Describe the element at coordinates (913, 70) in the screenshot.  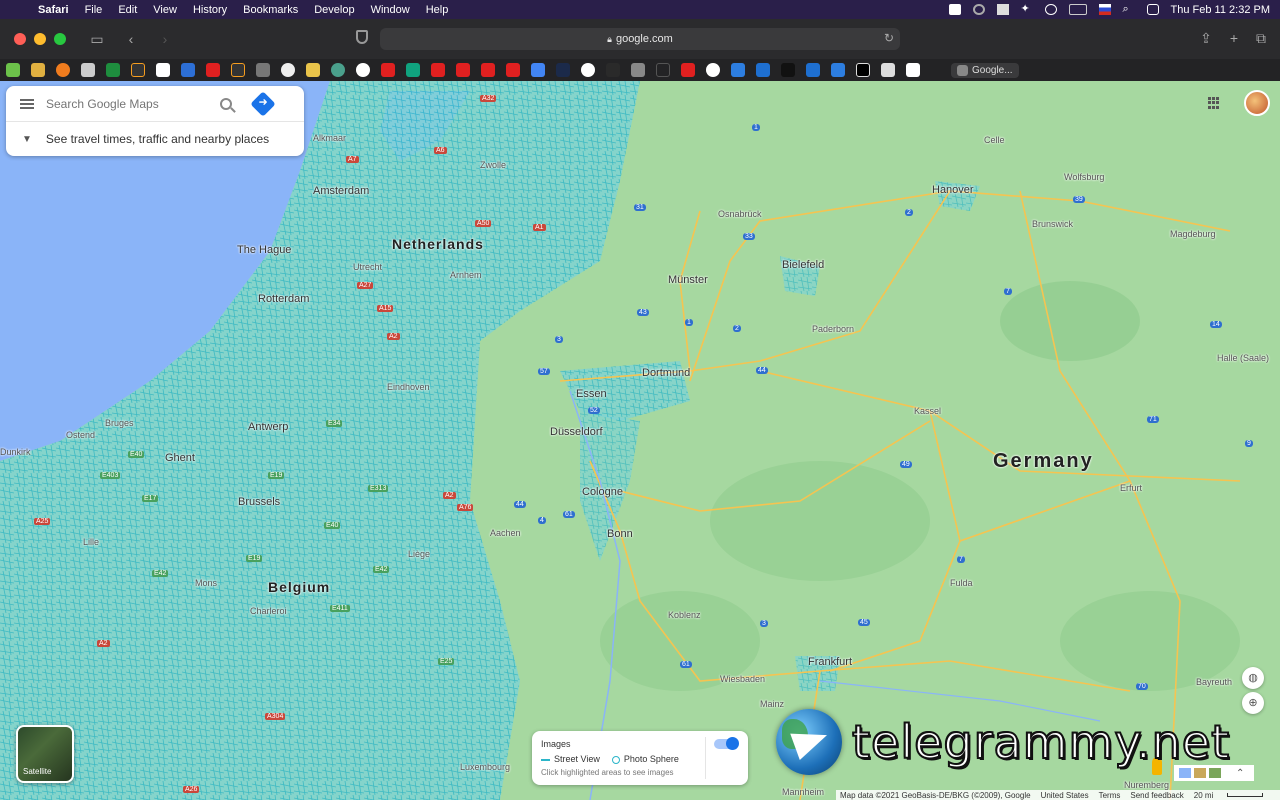
I see `wikipedia-tab-icon` at that location.